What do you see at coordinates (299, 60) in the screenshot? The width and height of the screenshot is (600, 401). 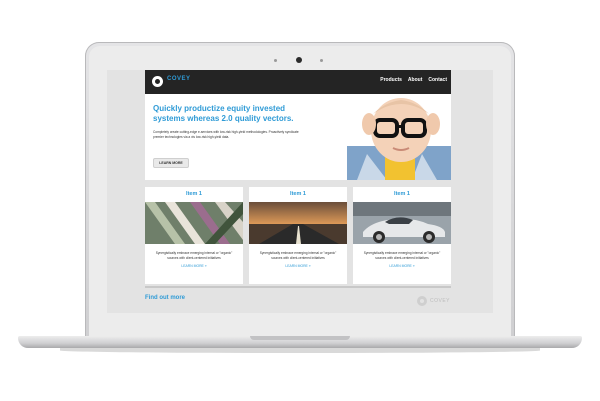 I see `webcam` at bounding box center [299, 60].